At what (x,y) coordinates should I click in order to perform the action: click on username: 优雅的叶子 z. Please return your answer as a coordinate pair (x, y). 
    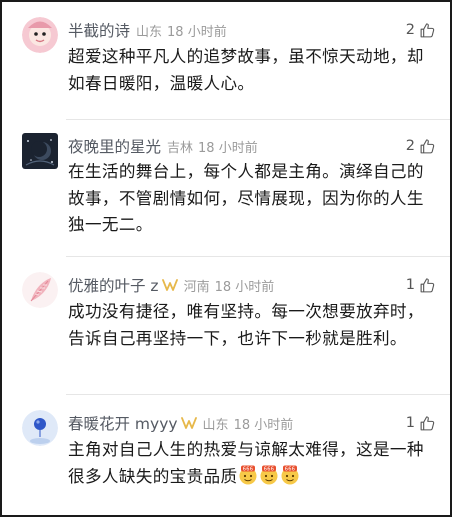
    Looking at the image, I should click on (113, 285).